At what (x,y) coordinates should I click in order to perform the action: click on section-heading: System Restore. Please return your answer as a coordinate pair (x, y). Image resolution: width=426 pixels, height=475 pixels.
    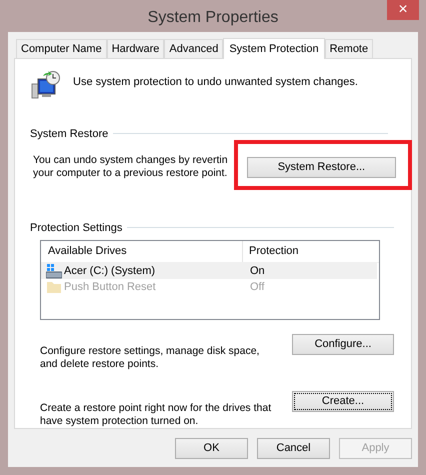
    Looking at the image, I should click on (69, 134).